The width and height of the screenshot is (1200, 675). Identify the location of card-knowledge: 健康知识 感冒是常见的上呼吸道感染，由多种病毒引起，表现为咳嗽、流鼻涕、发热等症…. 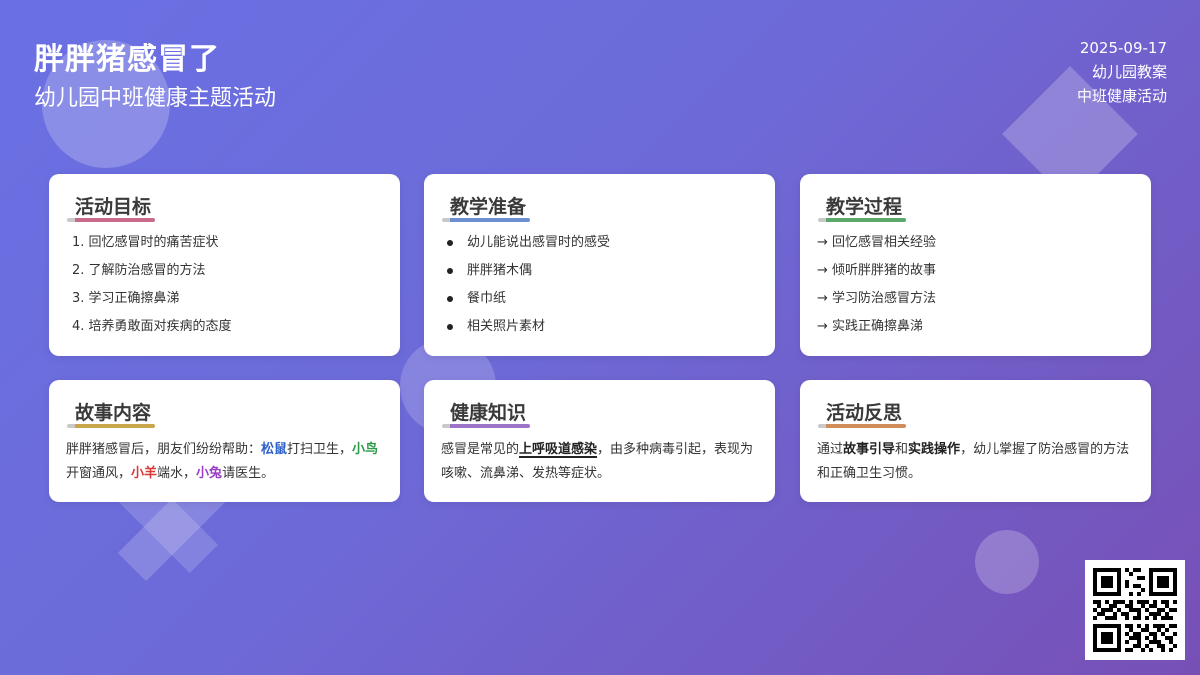
(599, 441).